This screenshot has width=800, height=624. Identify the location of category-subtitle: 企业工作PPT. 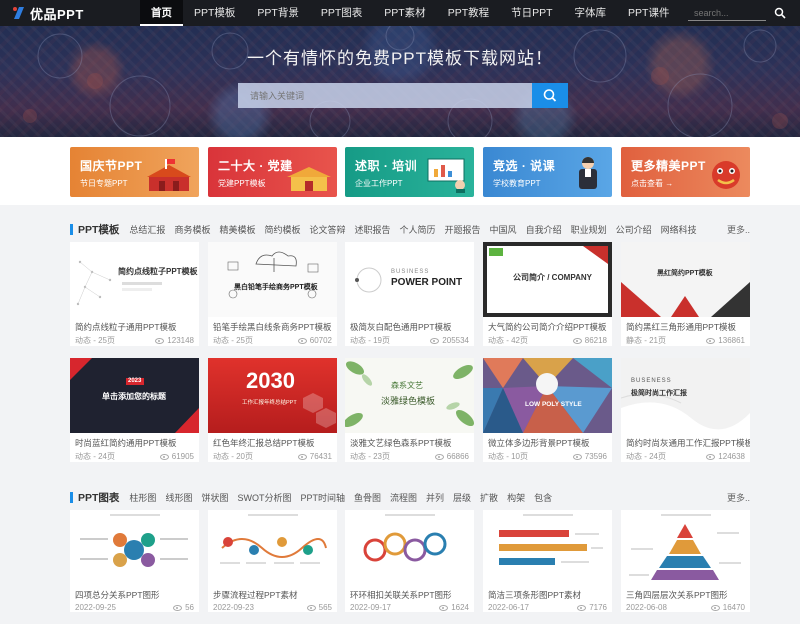
(379, 183).